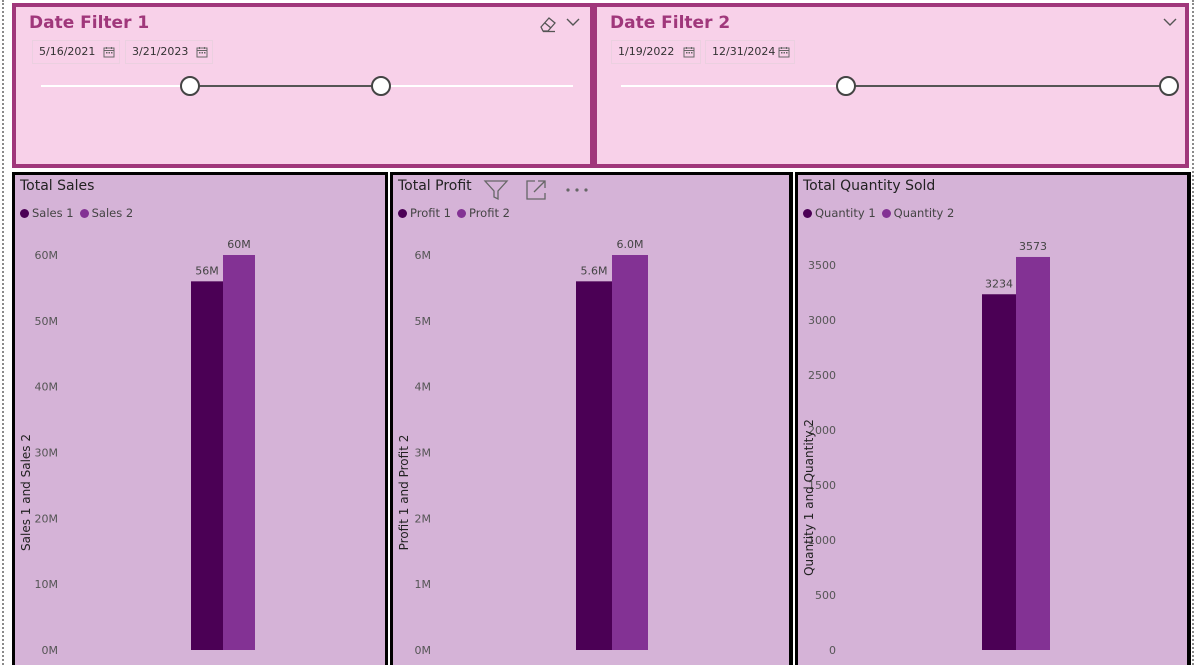 Image resolution: width=1196 pixels, height=665 pixels. Describe the element at coordinates (423, 453) in the screenshot. I see `y-tick-label: 3M` at that location.